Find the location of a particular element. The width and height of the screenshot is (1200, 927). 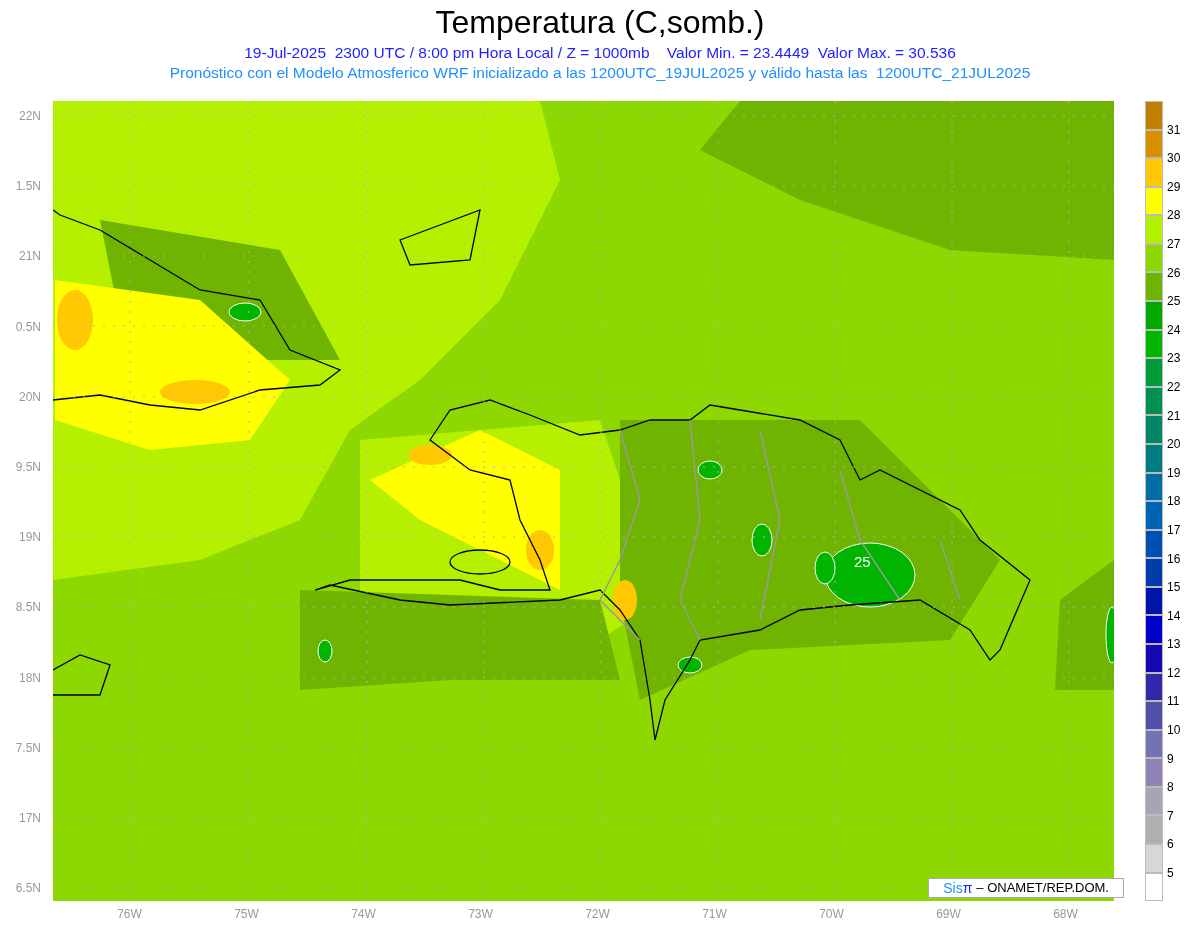

latitude-label: 17N is located at coordinates (30, 818).